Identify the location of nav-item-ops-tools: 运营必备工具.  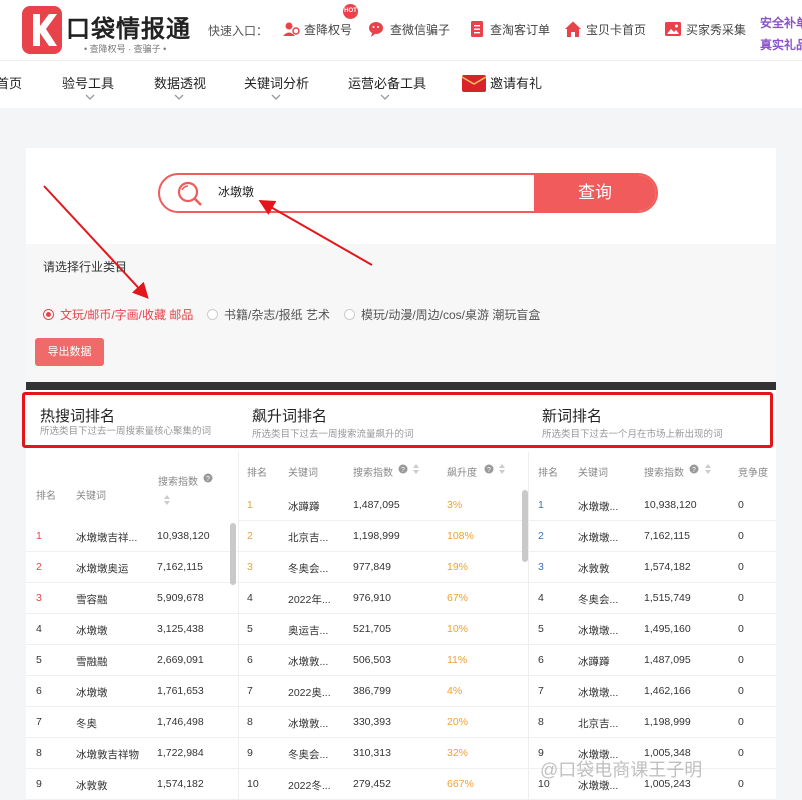
(387, 82).